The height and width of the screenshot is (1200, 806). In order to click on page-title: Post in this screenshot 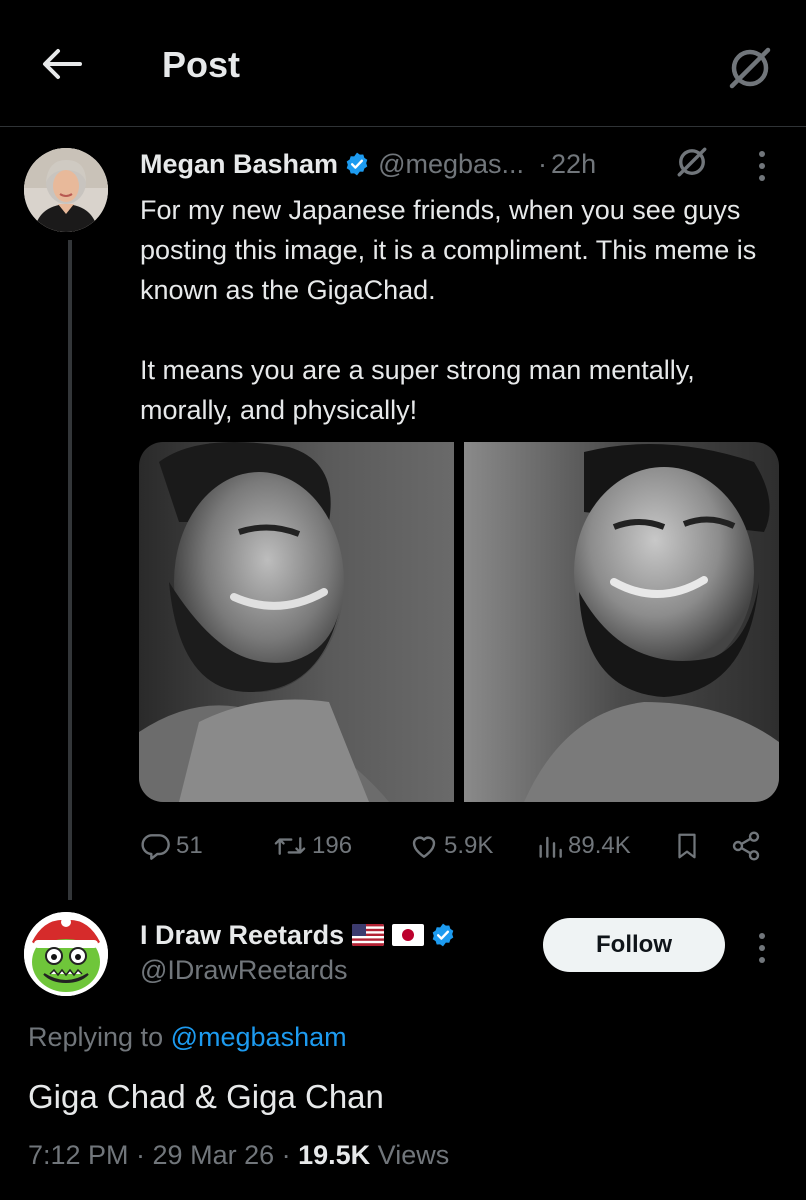, I will do `click(201, 64)`.